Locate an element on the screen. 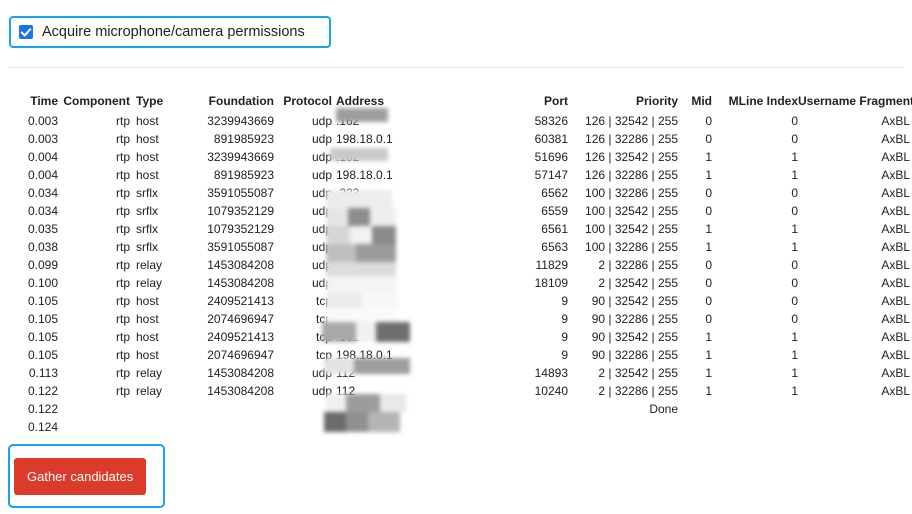 The height and width of the screenshot is (514, 912). column-header-address: Address is located at coordinates (360, 101).